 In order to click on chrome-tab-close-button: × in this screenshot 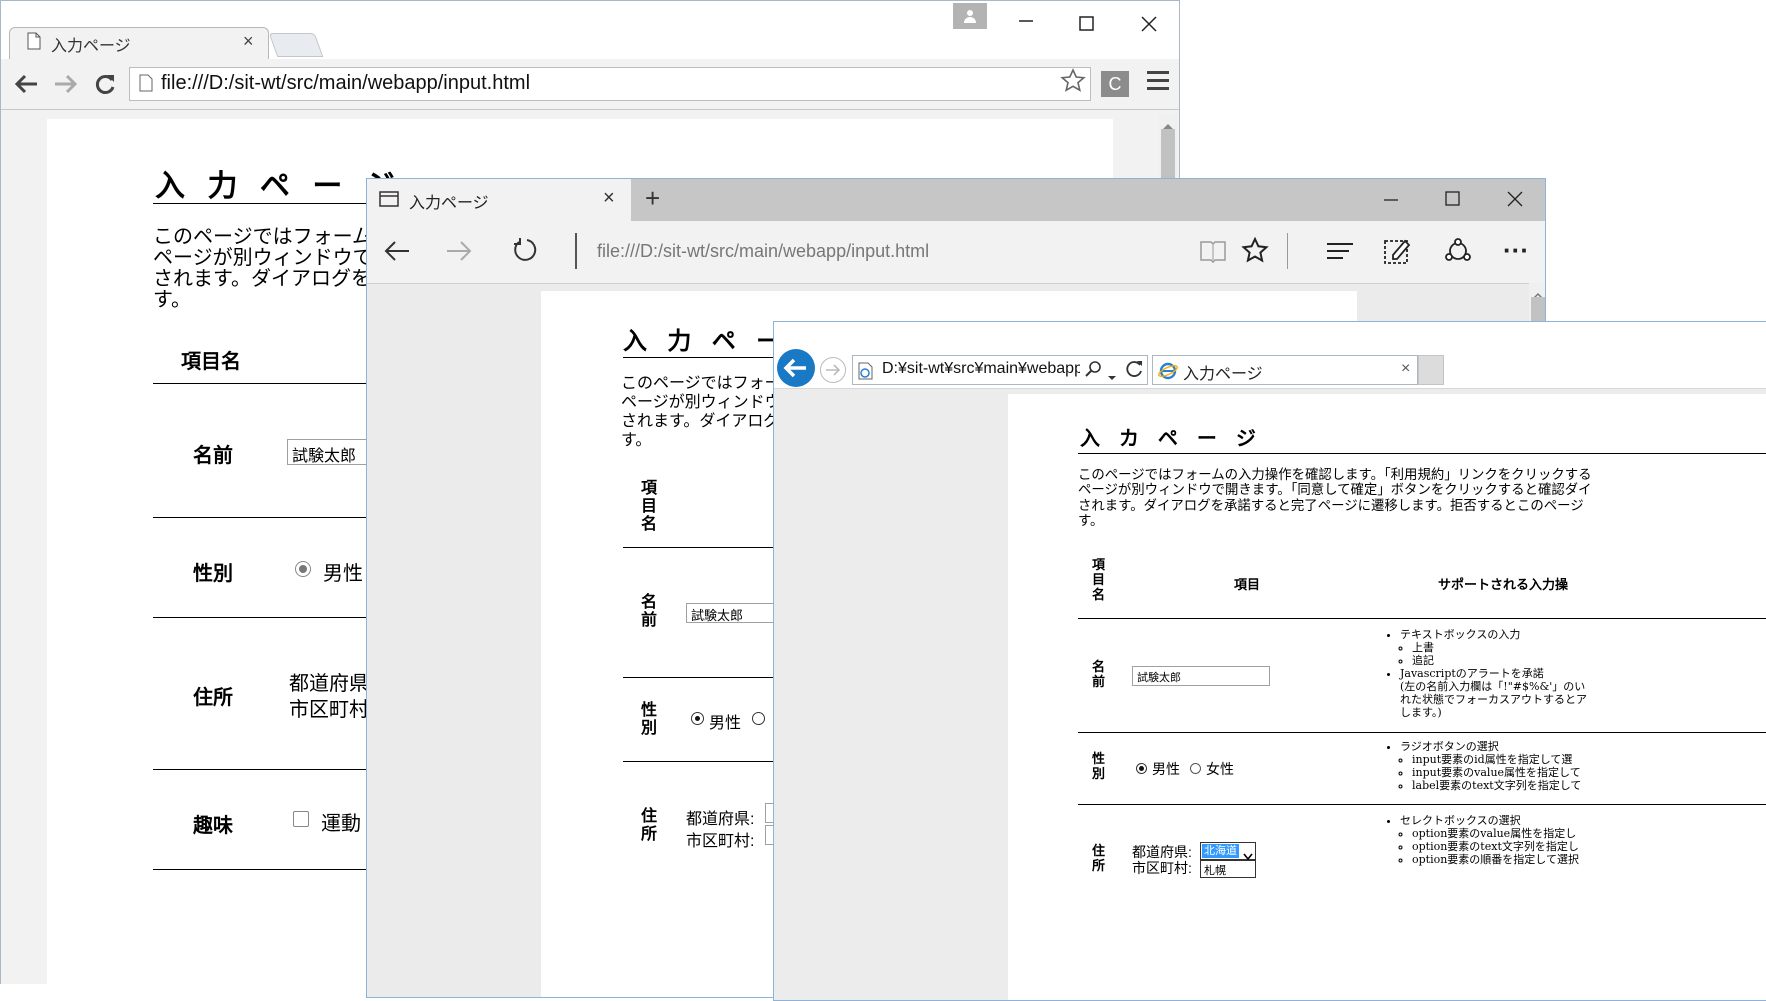, I will do `click(248, 41)`.